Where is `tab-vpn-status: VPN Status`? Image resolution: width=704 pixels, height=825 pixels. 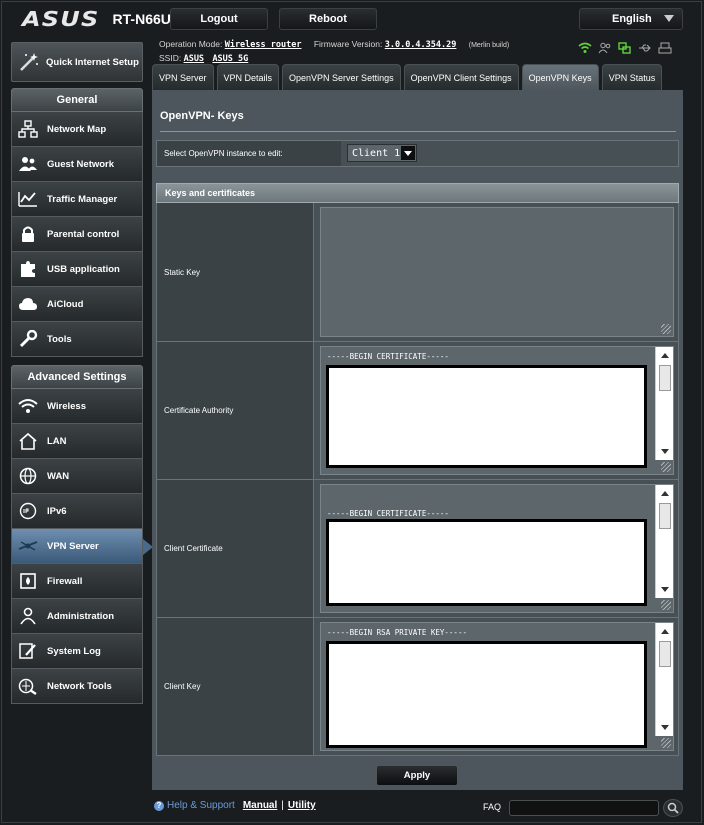 tab-vpn-status: VPN Status is located at coordinates (632, 77).